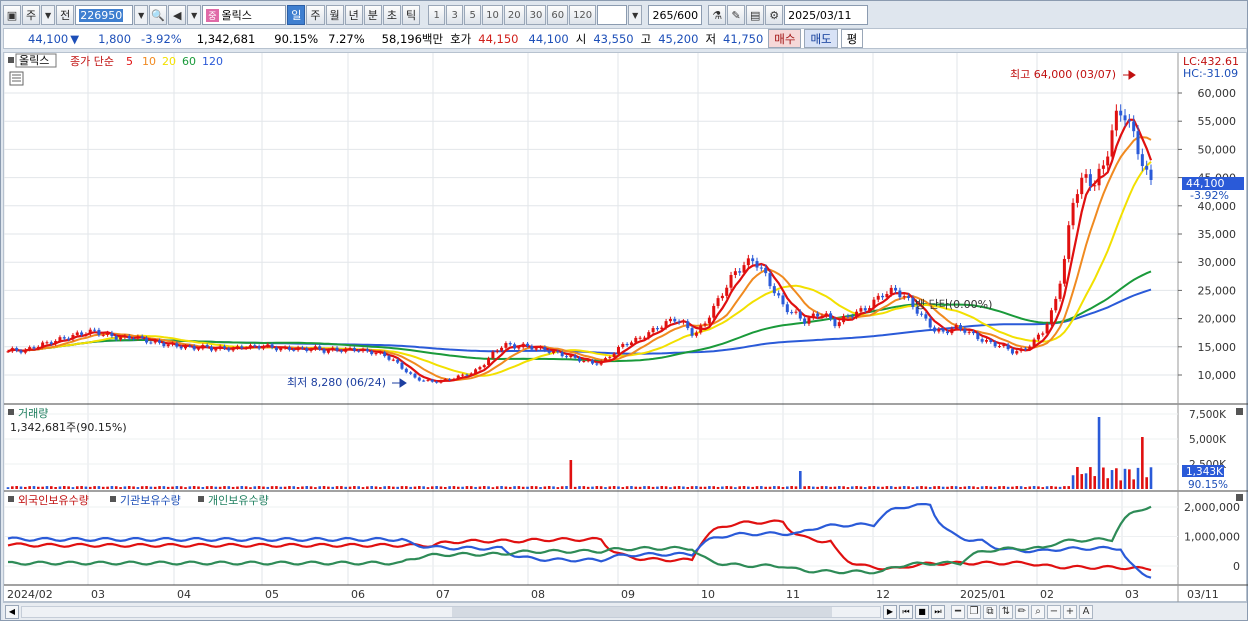 Image resolution: width=1248 pixels, height=621 pixels. What do you see at coordinates (852, 38) in the screenshot?
I see `eval-button: 평` at bounding box center [852, 38].